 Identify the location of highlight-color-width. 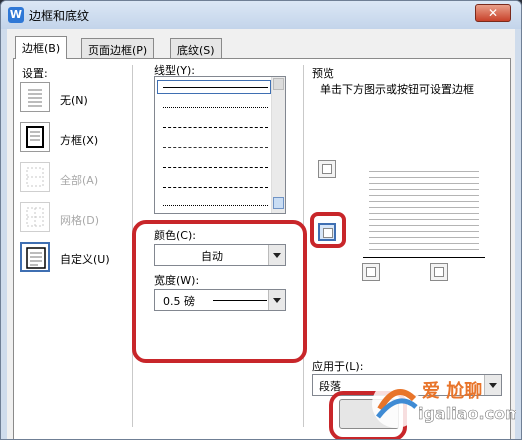
(219, 291).